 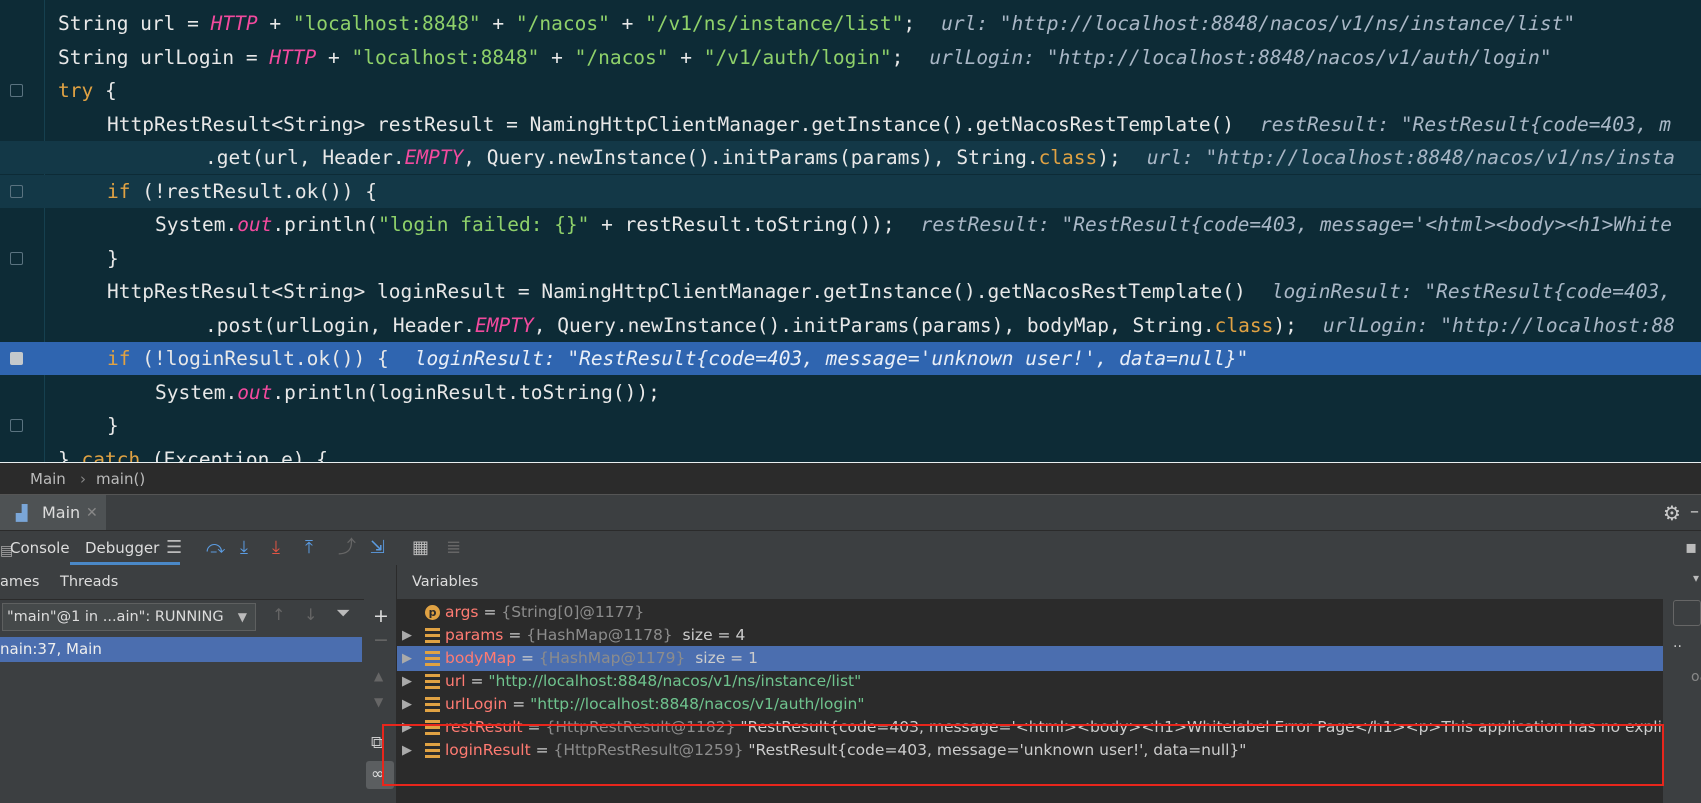 I want to click on add-watch-icon: +, so click(x=381, y=616).